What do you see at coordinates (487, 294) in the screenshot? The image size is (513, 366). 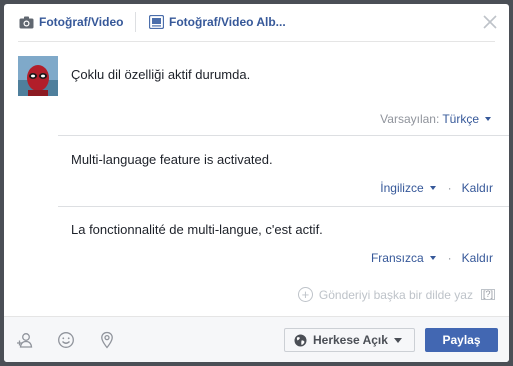 I see `help-link: [?]` at bounding box center [487, 294].